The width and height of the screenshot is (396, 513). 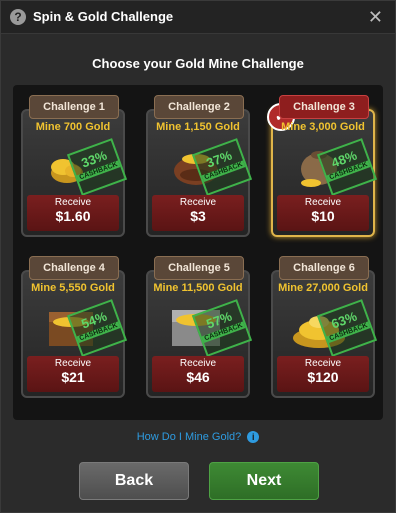 What do you see at coordinates (198, 216) in the screenshot?
I see `receive-value: $3` at bounding box center [198, 216].